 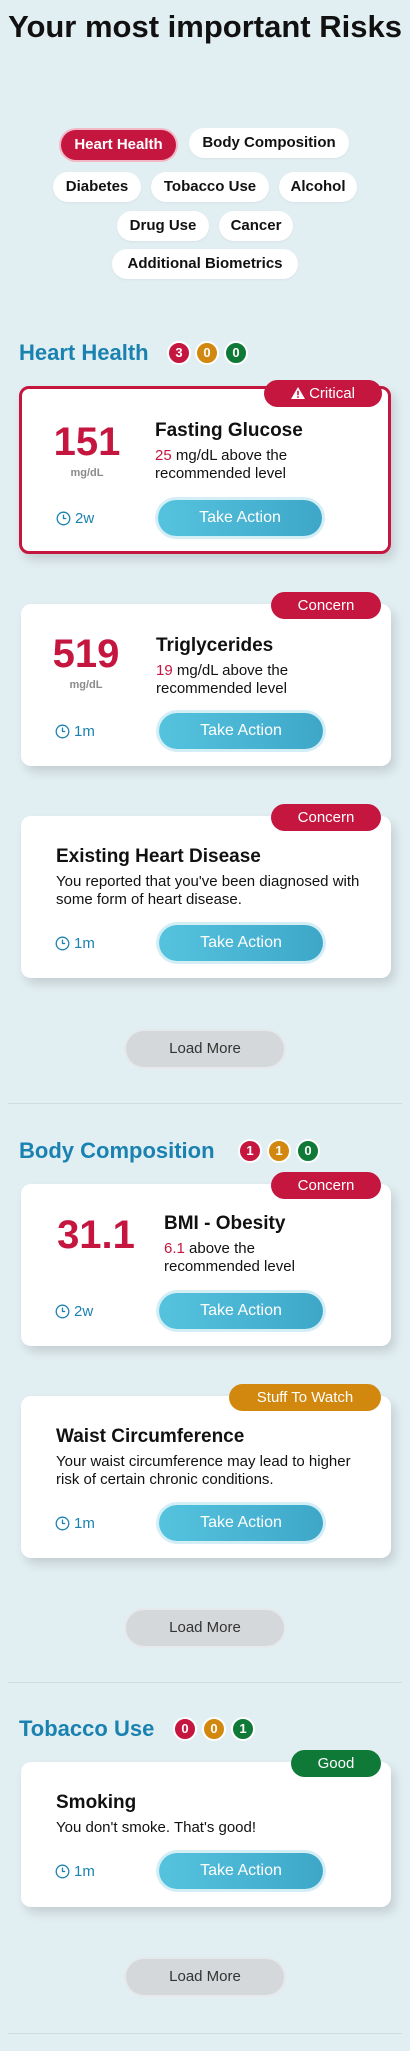 I want to click on section-title: Tobacco Use, so click(x=87, y=1728).